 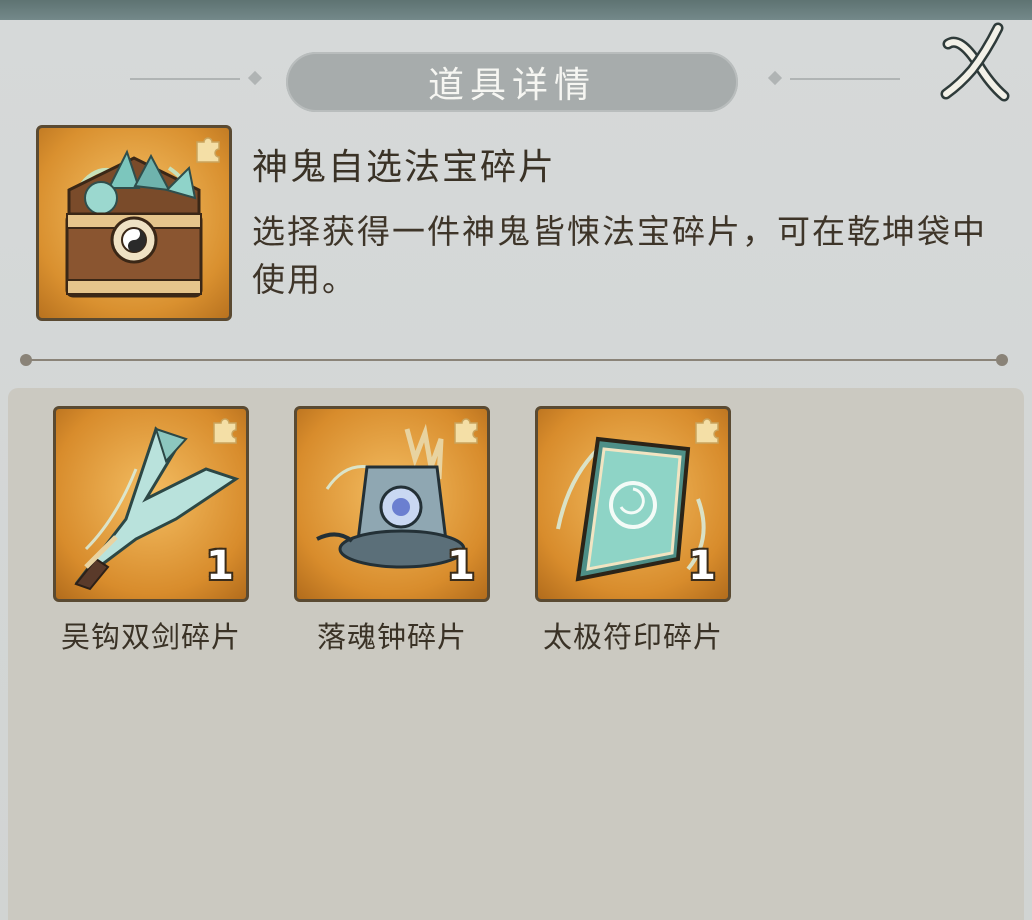 I want to click on title-deco-right, so click(x=845, y=79).